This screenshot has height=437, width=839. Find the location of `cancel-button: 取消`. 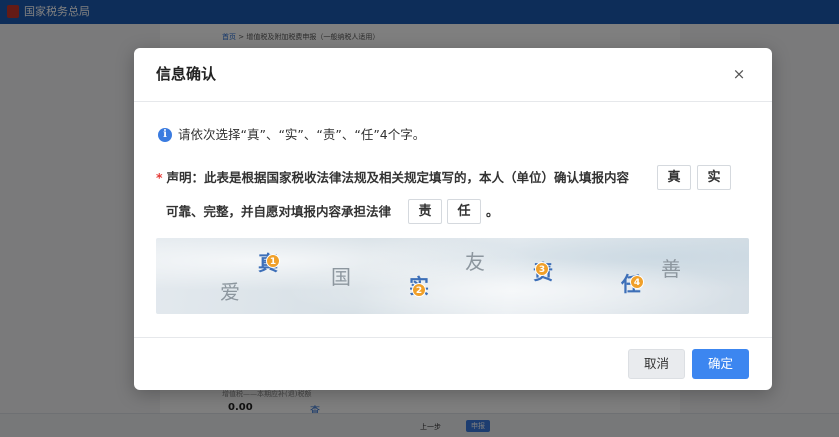

cancel-button: 取消 is located at coordinates (656, 364).